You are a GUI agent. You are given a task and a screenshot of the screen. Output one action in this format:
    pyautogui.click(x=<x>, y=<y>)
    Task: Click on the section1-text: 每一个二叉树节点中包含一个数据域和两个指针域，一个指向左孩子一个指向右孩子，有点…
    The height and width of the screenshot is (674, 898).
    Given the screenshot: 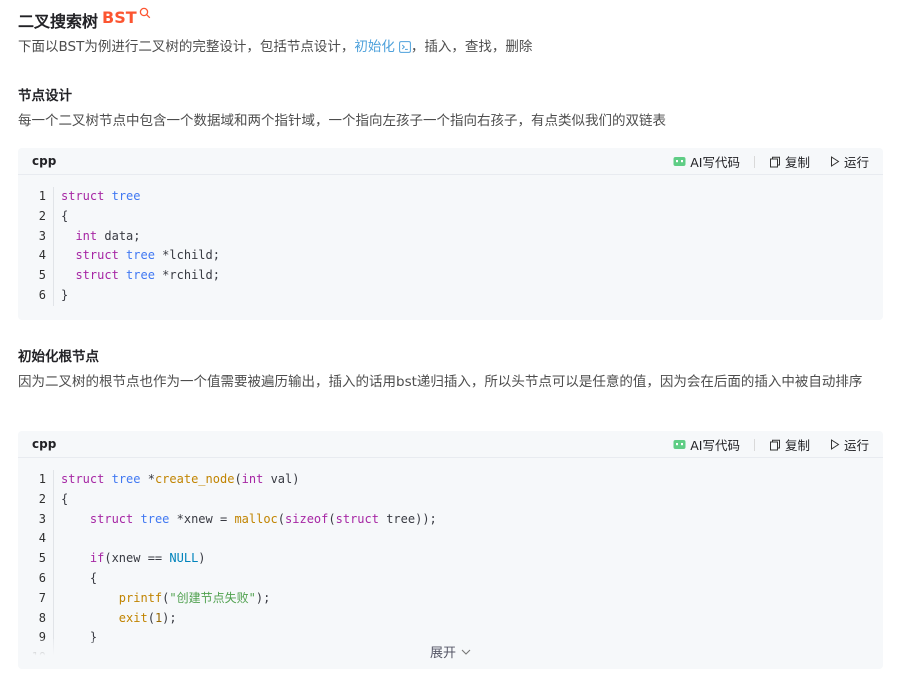 What is the action you would take?
    pyautogui.click(x=342, y=121)
    